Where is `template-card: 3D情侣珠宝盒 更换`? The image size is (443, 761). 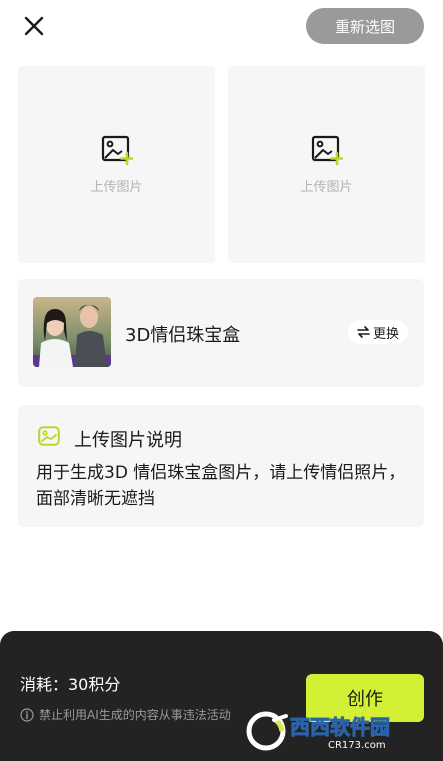 template-card: 3D情侣珠宝盒 更换 is located at coordinates (221, 333).